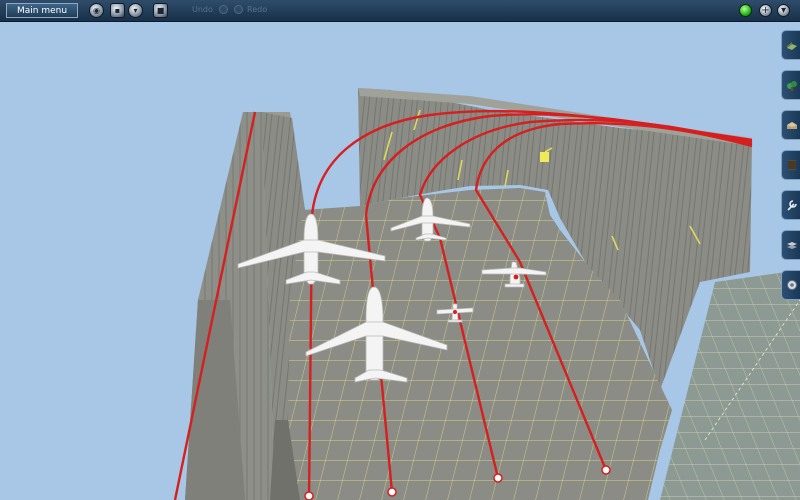  I want to click on main-menu-button: Main menu, so click(42, 10).